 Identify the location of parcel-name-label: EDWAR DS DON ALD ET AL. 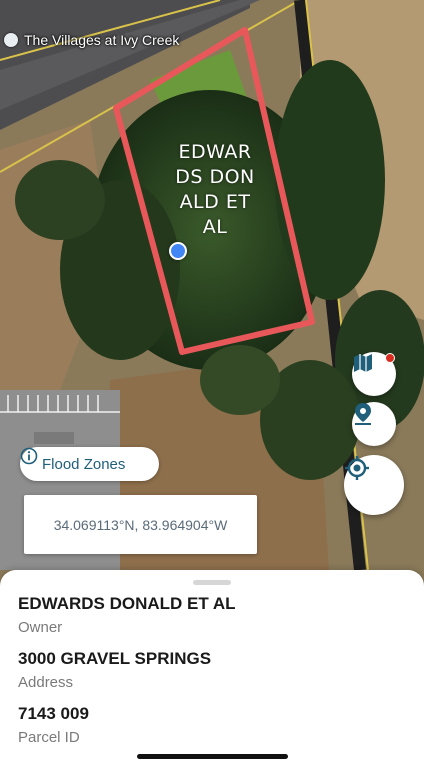
(215, 189).